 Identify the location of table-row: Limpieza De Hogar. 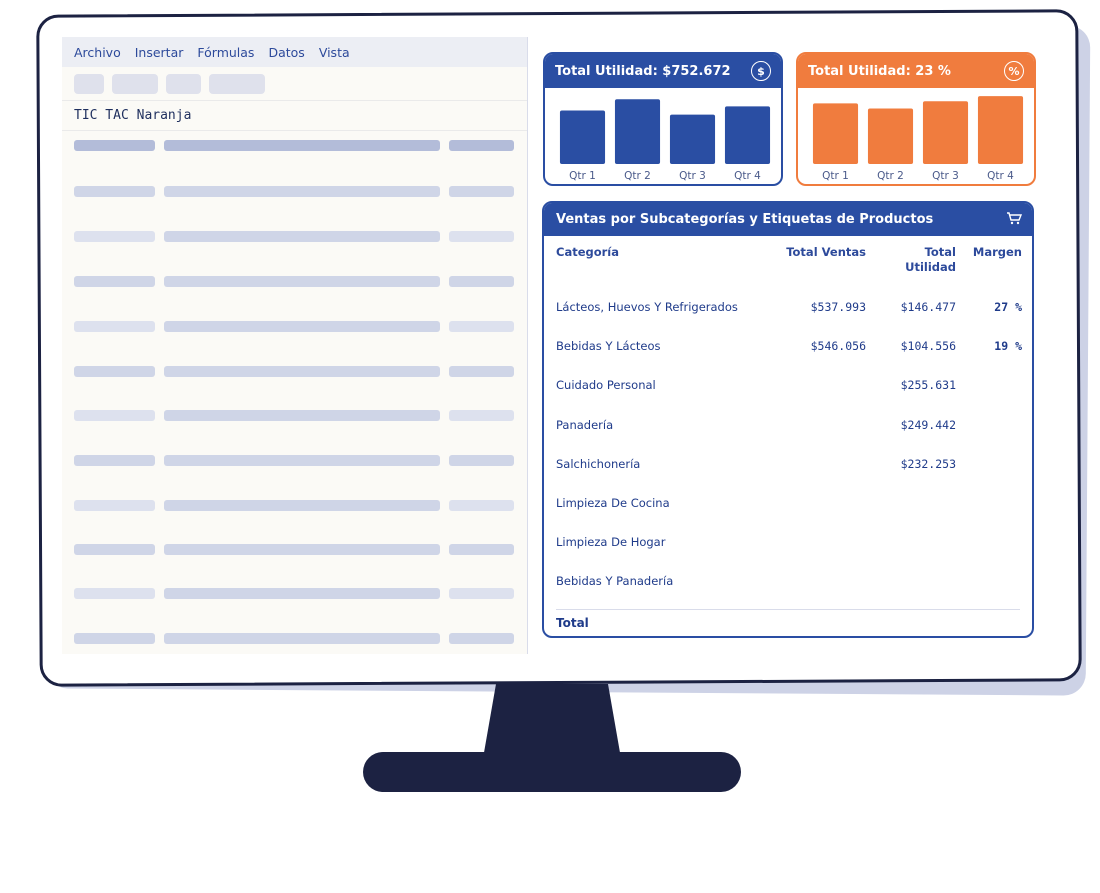
(788, 545).